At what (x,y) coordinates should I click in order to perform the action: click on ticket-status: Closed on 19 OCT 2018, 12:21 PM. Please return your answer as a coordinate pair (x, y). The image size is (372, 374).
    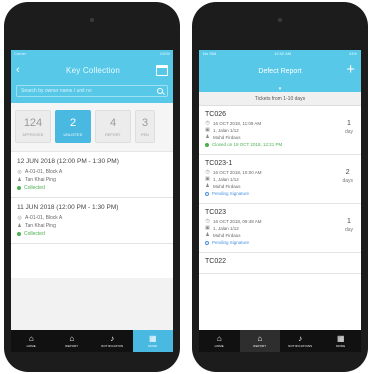
    Looking at the image, I should click on (247, 144).